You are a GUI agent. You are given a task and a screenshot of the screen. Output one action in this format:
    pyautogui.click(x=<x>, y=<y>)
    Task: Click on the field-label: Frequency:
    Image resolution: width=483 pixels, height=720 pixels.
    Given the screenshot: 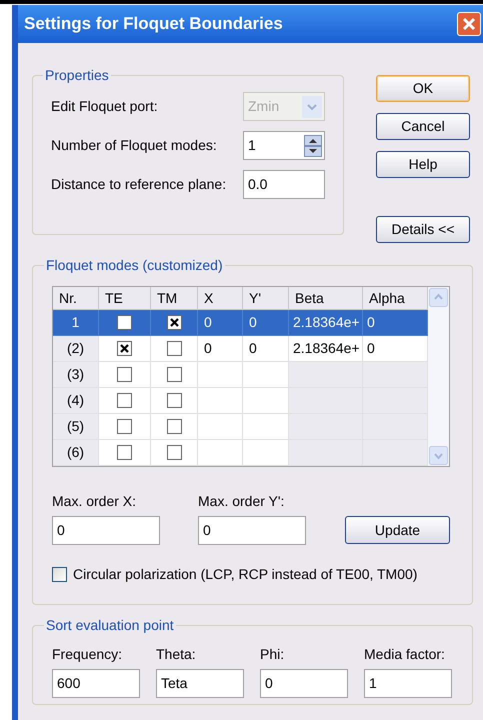 What is the action you would take?
    pyautogui.click(x=88, y=654)
    